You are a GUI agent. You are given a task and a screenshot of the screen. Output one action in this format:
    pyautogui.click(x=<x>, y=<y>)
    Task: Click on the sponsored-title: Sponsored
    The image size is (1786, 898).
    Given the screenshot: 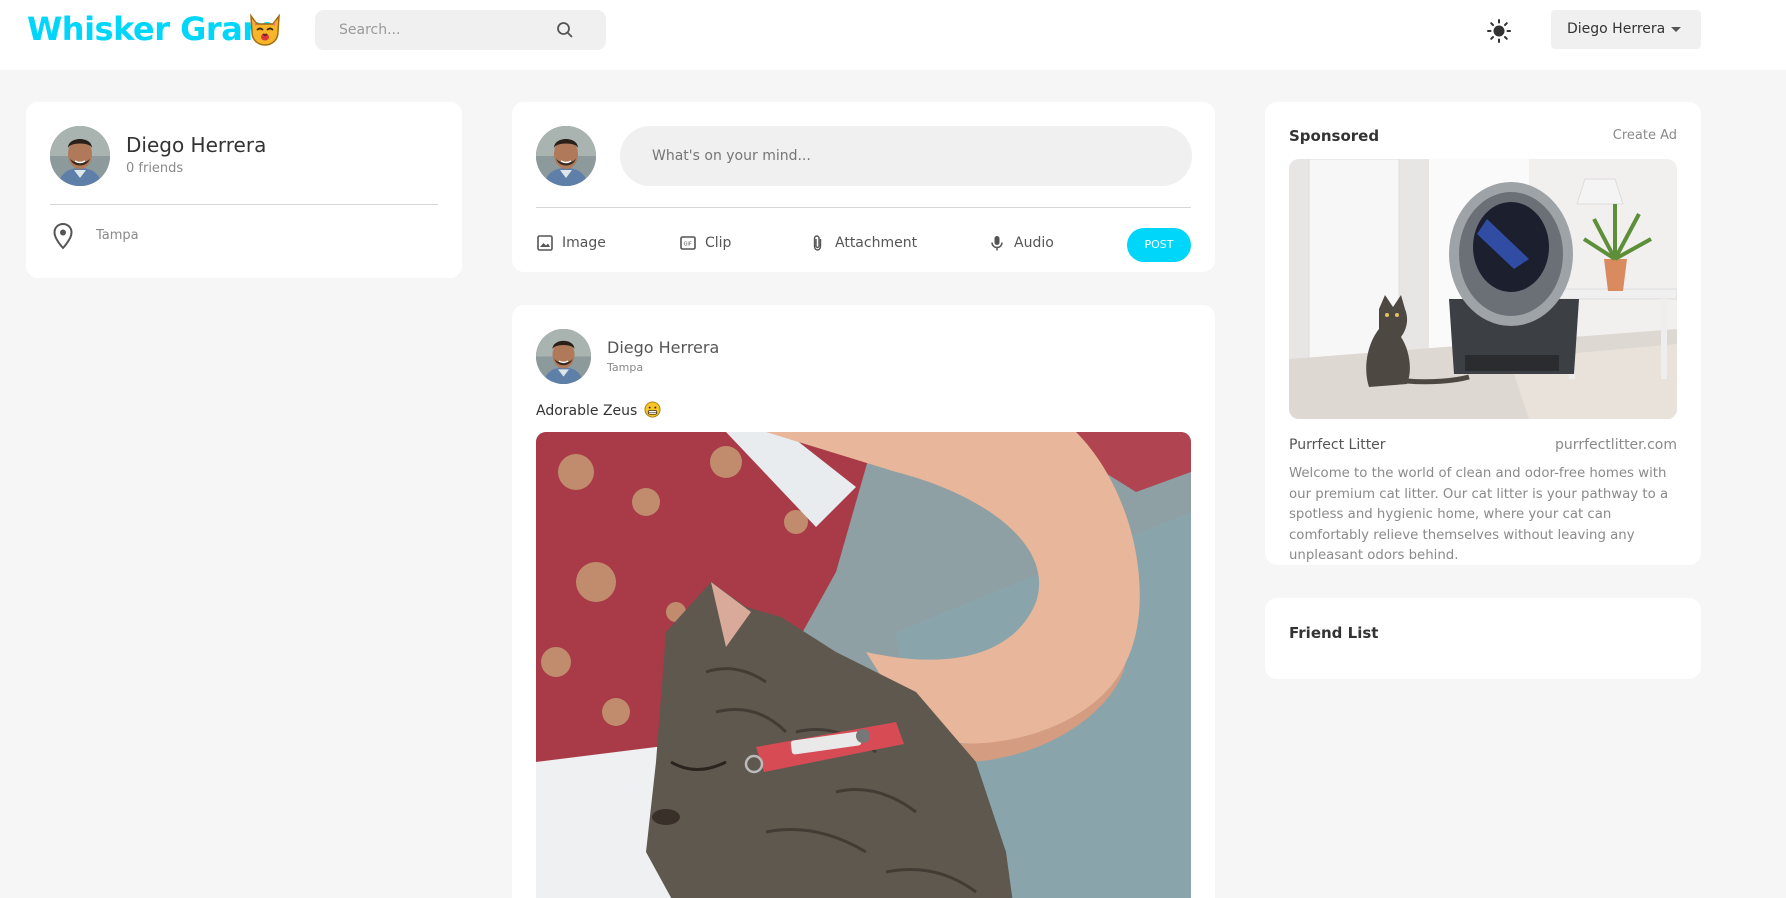 What is the action you would take?
    pyautogui.click(x=1334, y=136)
    